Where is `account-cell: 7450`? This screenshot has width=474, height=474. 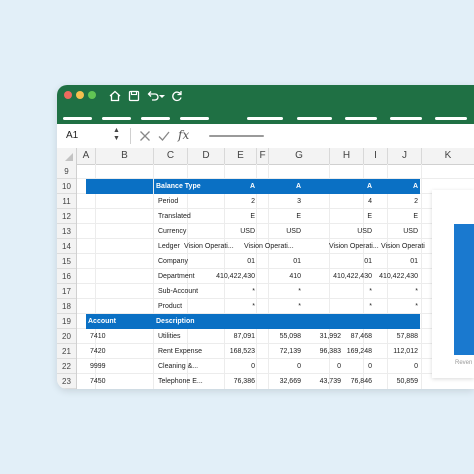
account-cell: 7450 is located at coordinates (113, 381).